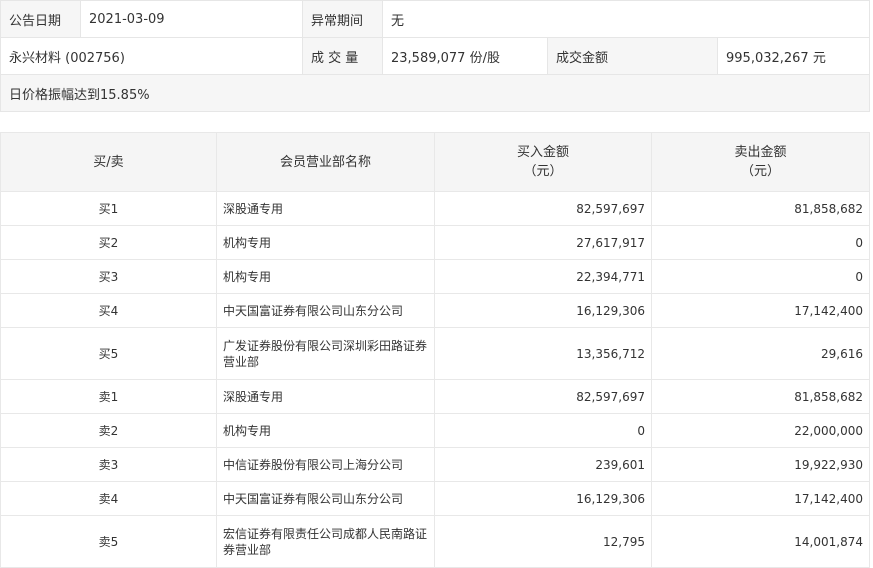 The width and height of the screenshot is (873, 568). What do you see at coordinates (342, 19) in the screenshot?
I see `abnormal-period-label: 异常期间` at bounding box center [342, 19].